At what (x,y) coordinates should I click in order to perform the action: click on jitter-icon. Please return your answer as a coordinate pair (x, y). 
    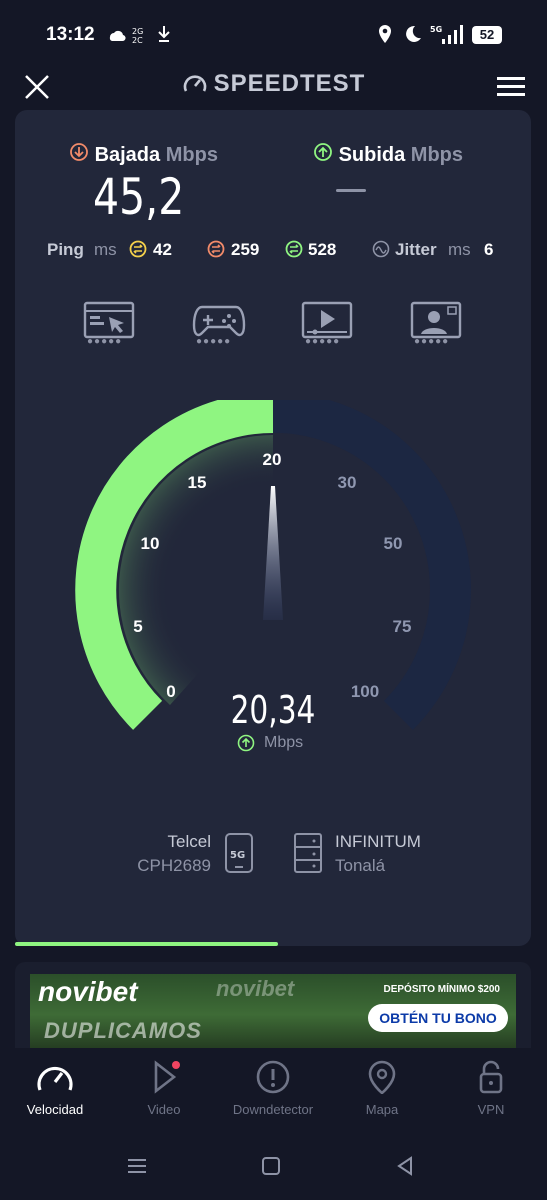
    Looking at the image, I should click on (381, 249).